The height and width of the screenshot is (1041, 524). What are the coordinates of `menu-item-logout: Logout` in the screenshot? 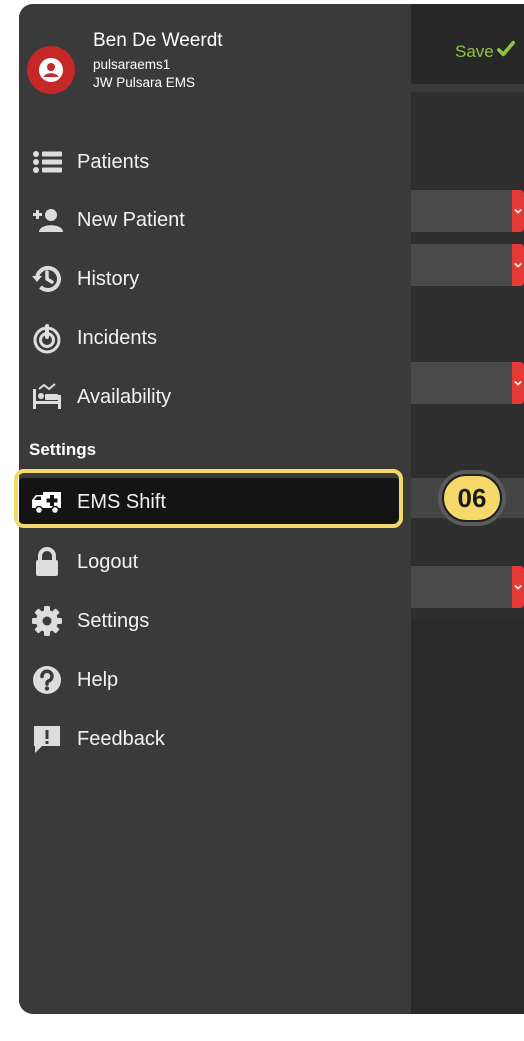 It's located at (215, 562).